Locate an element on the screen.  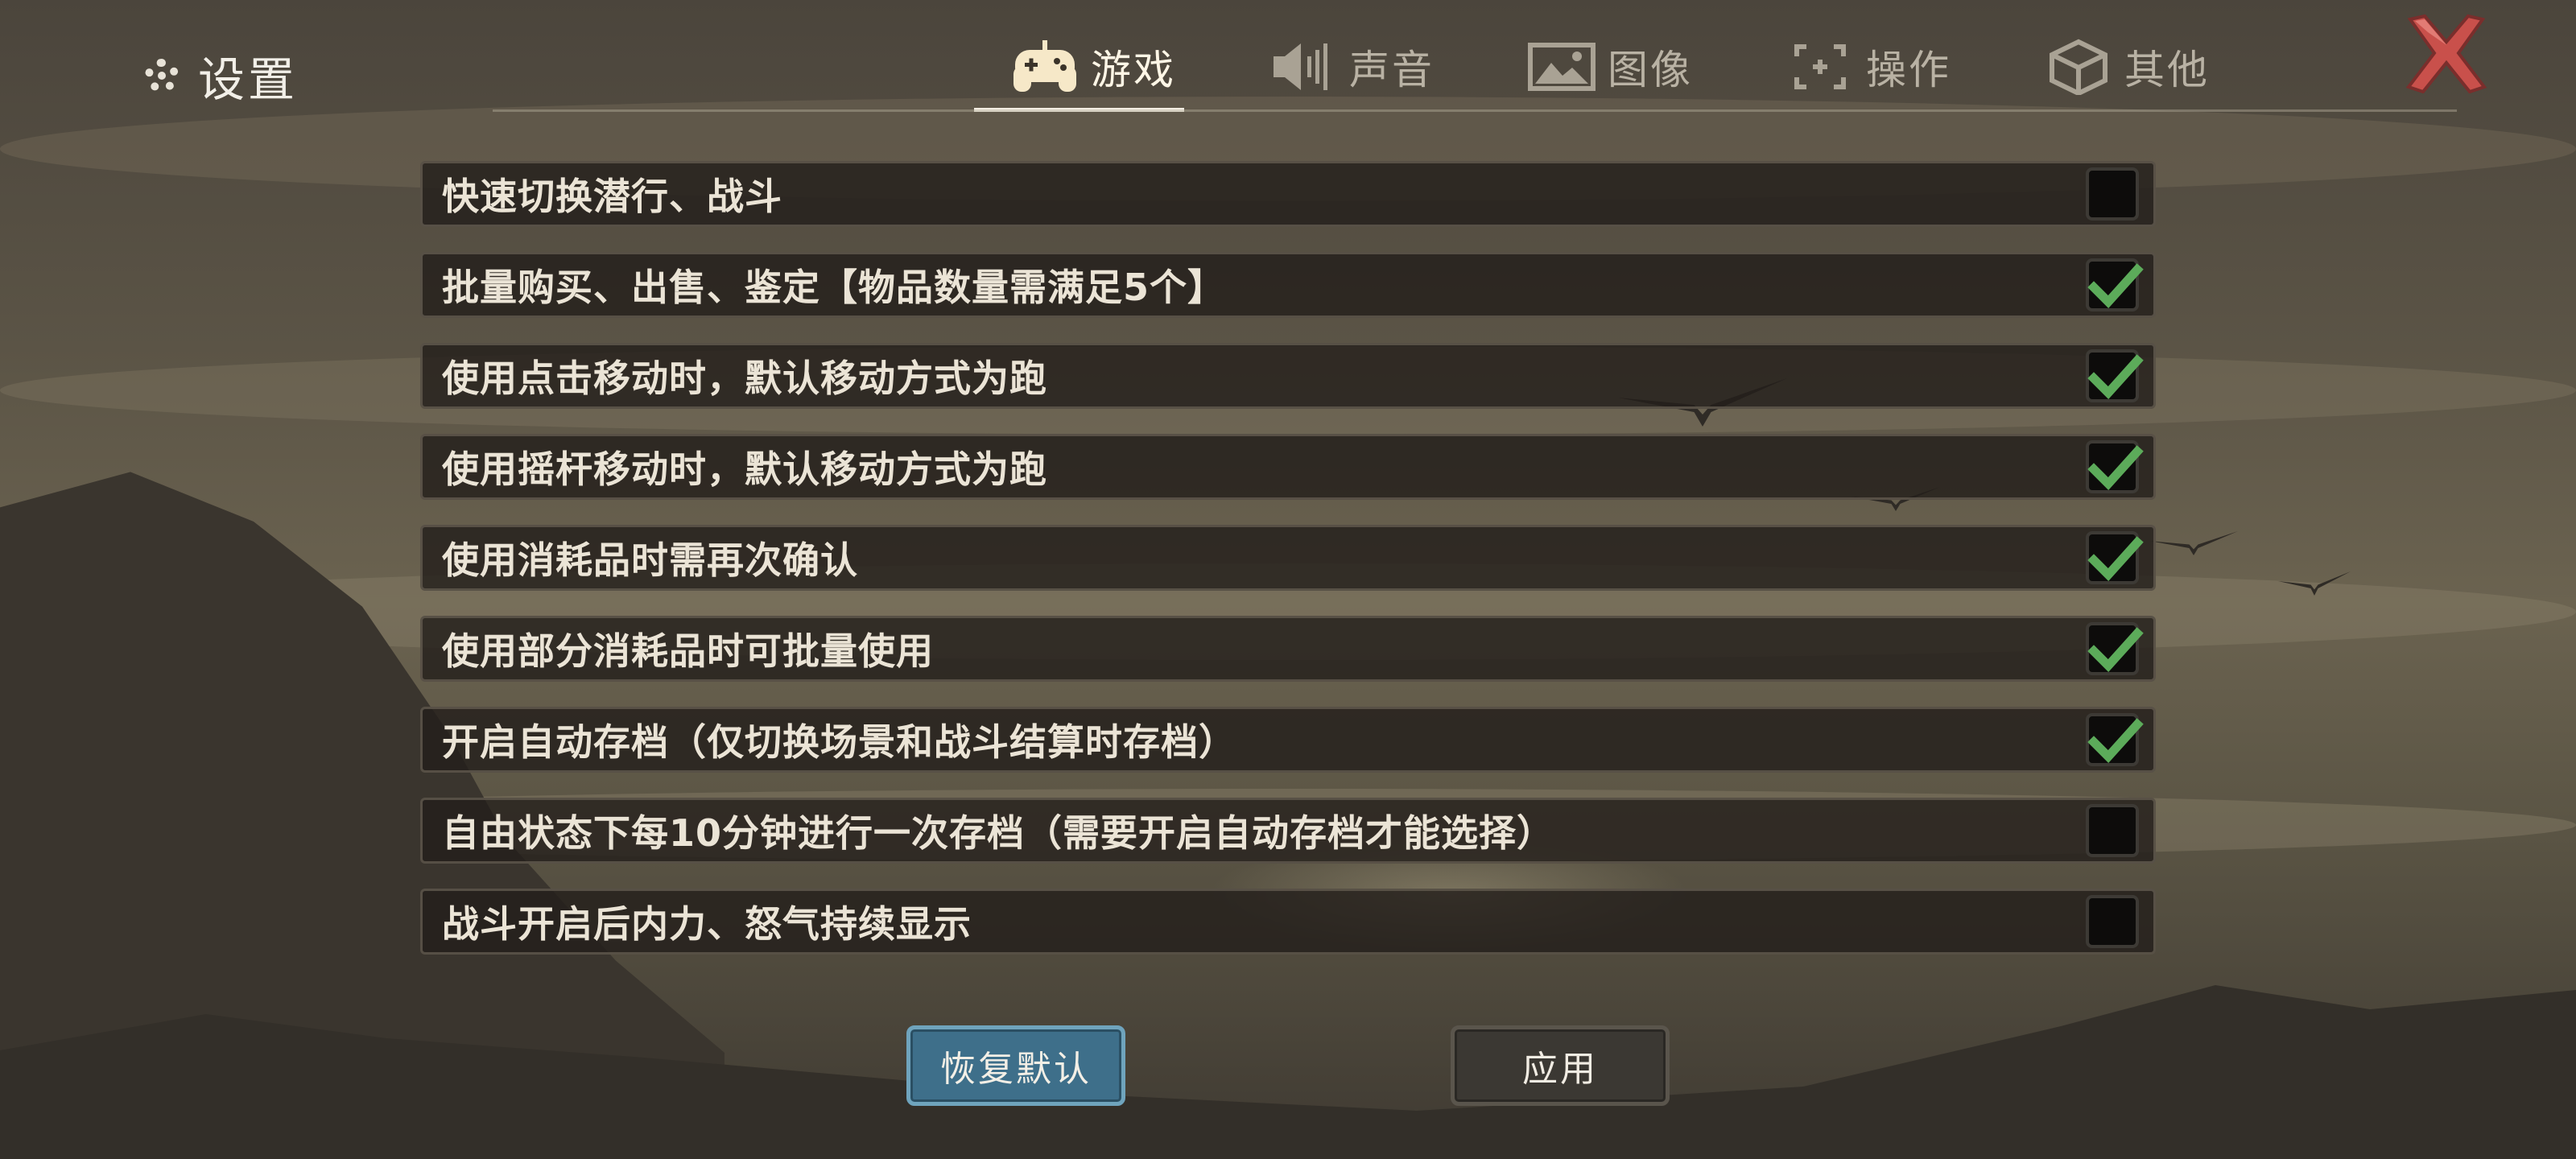
option-label: 使用点击移动时，默认移动方式为跑 is located at coordinates (744, 378).